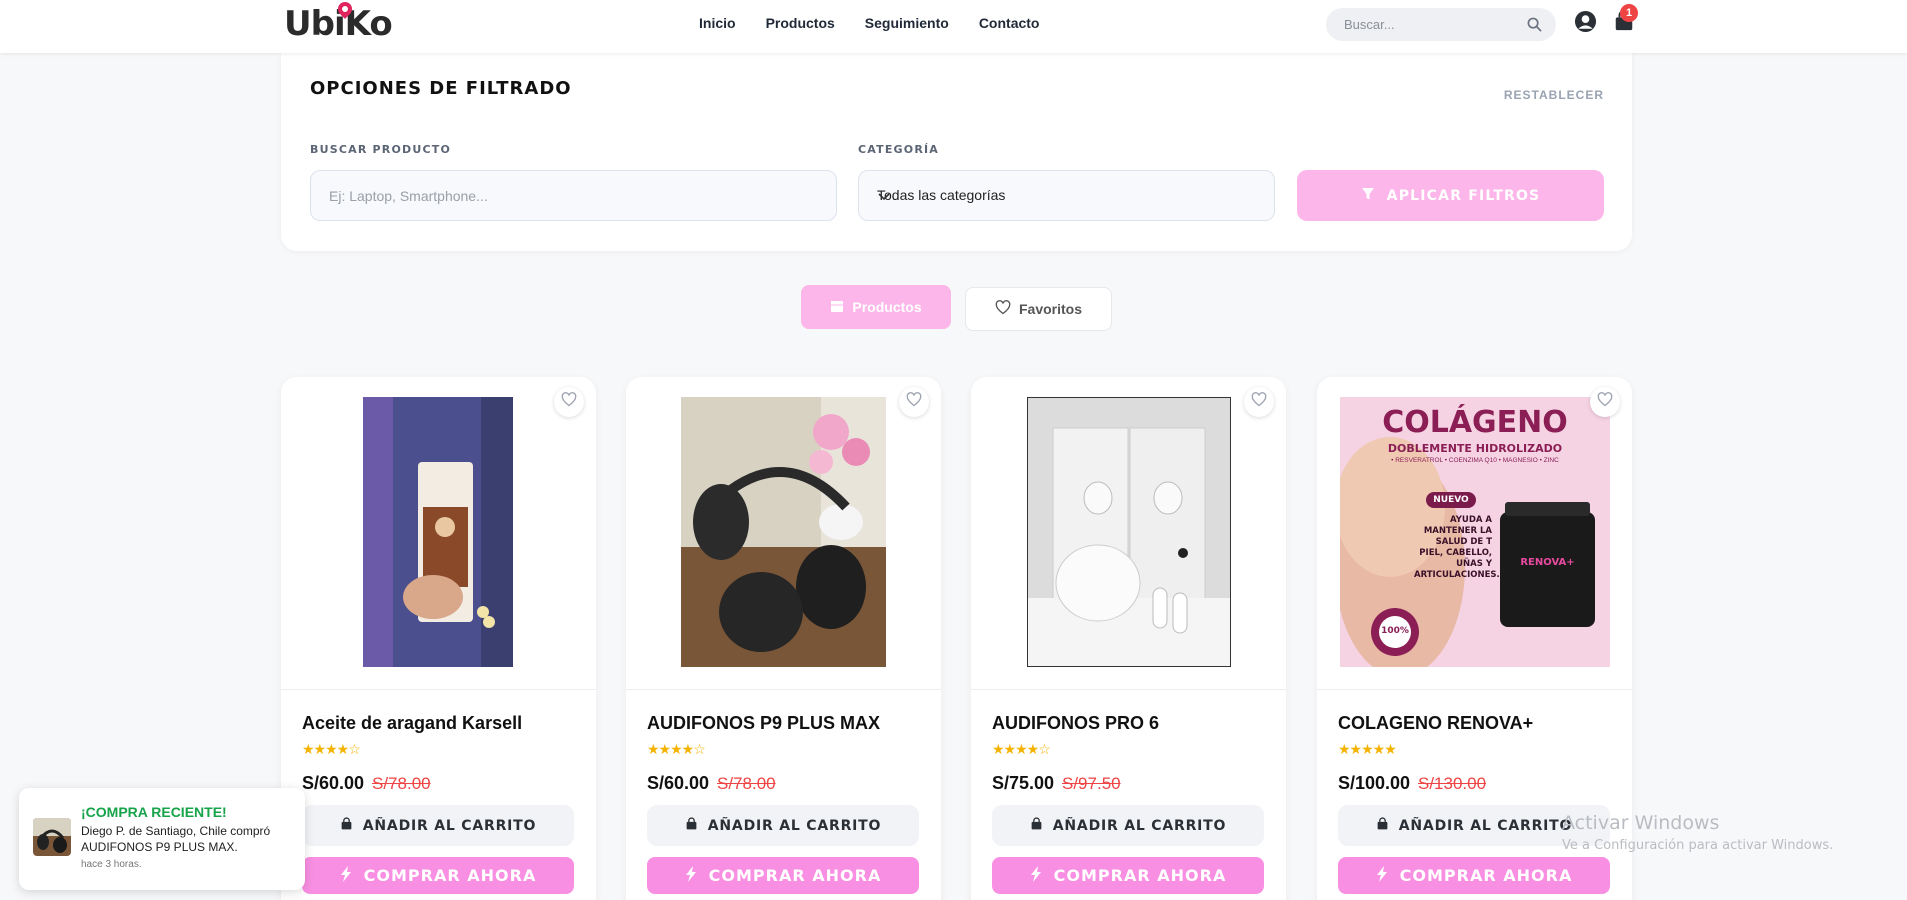 The height and width of the screenshot is (900, 1907). I want to click on product-price: S/75.00, so click(1023, 783).